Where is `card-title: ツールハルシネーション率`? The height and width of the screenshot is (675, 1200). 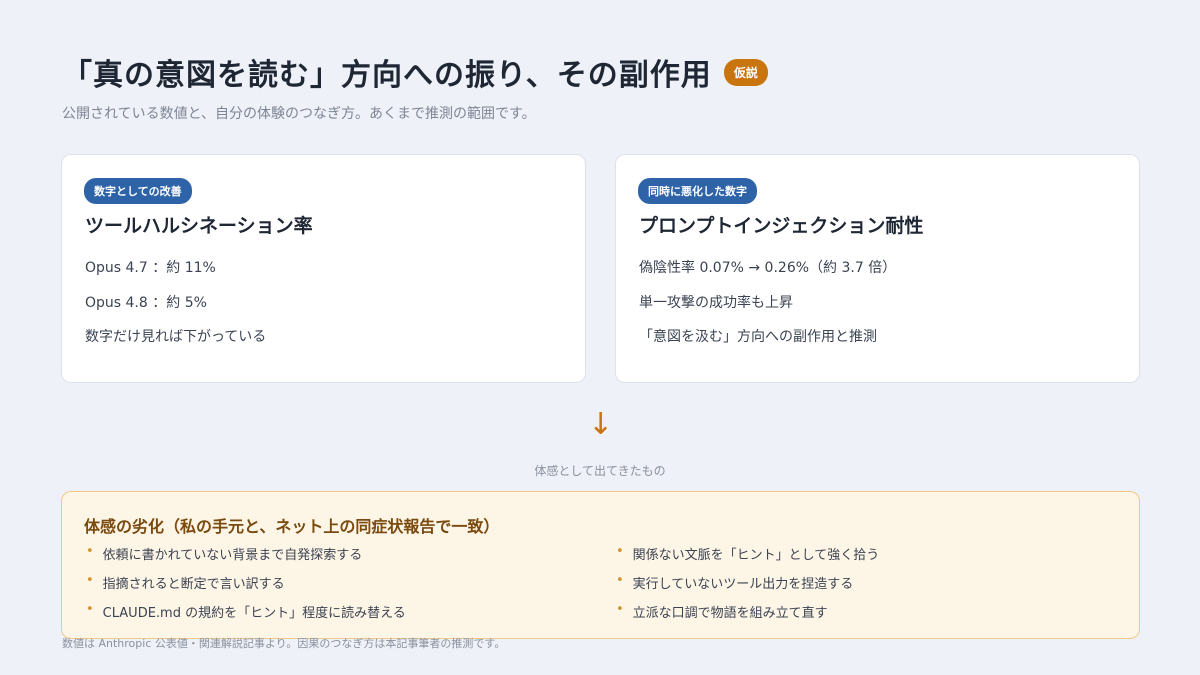 card-title: ツールハルシネーション率 is located at coordinates (199, 226).